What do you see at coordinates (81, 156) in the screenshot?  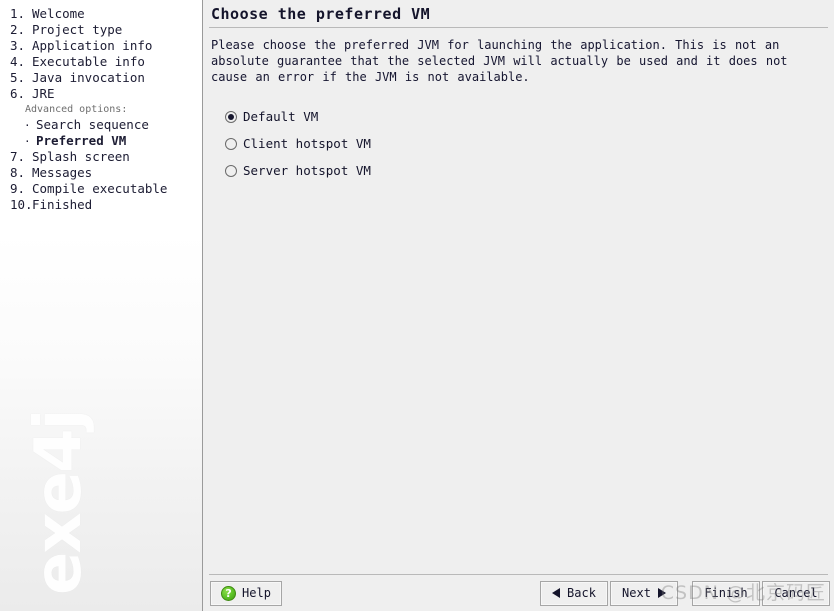 I see `step-label: Splash screen` at bounding box center [81, 156].